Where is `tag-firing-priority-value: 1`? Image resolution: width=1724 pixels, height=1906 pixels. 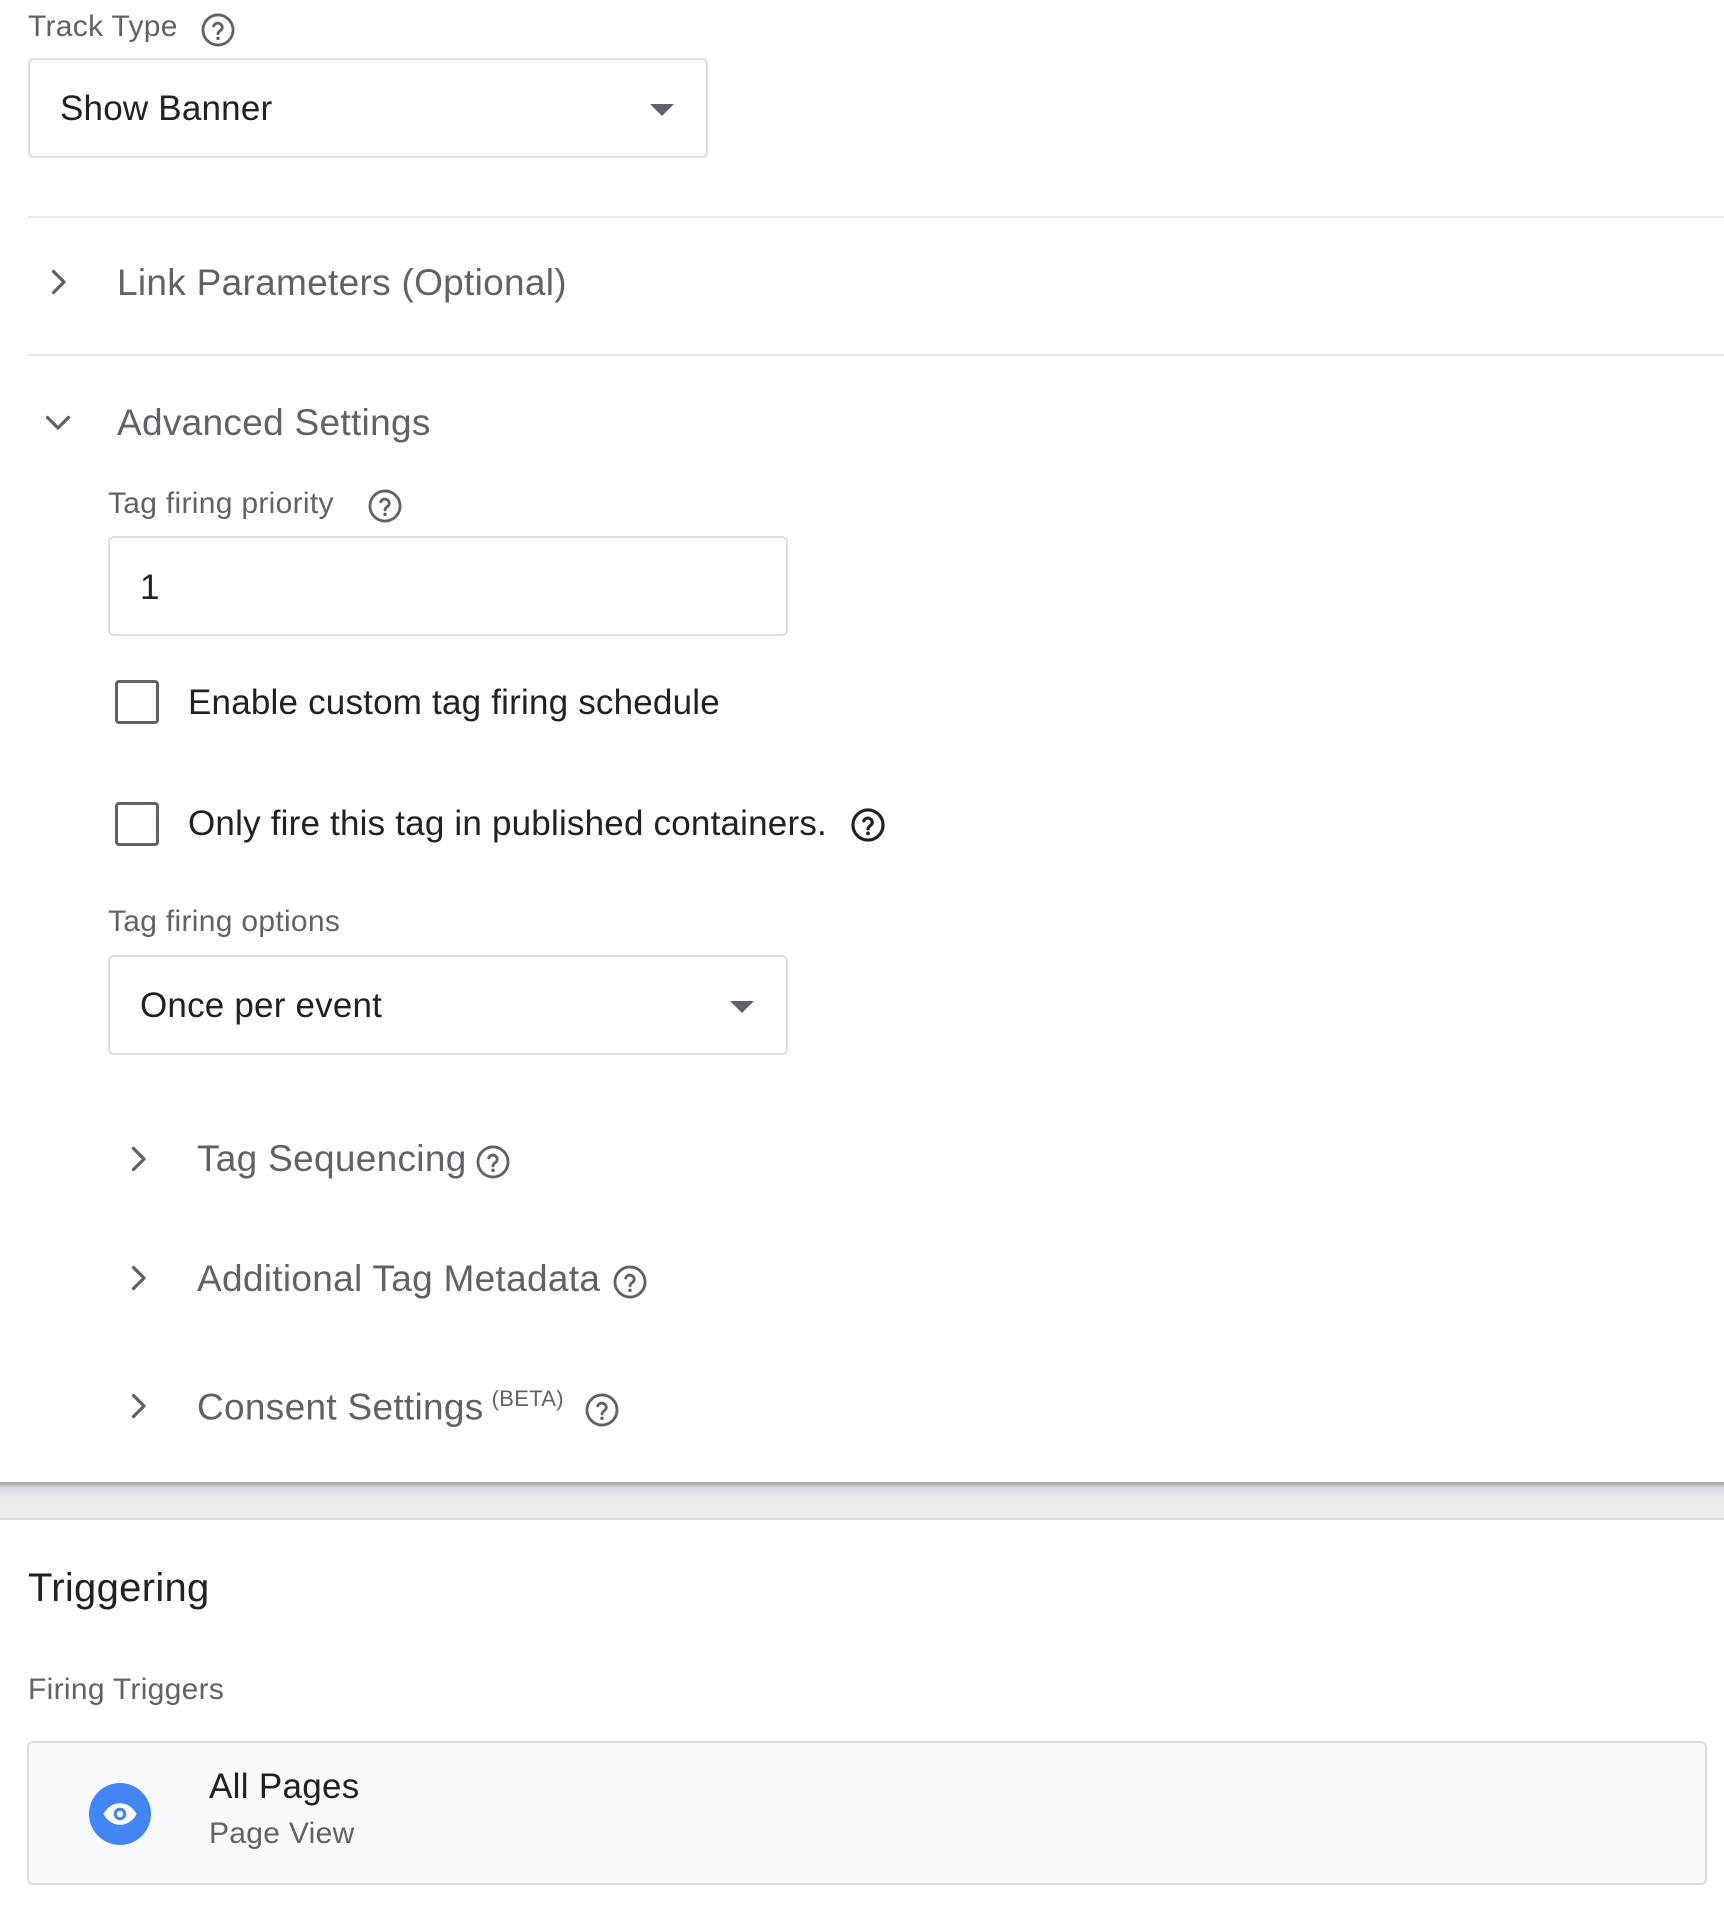 tag-firing-priority-value: 1 is located at coordinates (150, 587).